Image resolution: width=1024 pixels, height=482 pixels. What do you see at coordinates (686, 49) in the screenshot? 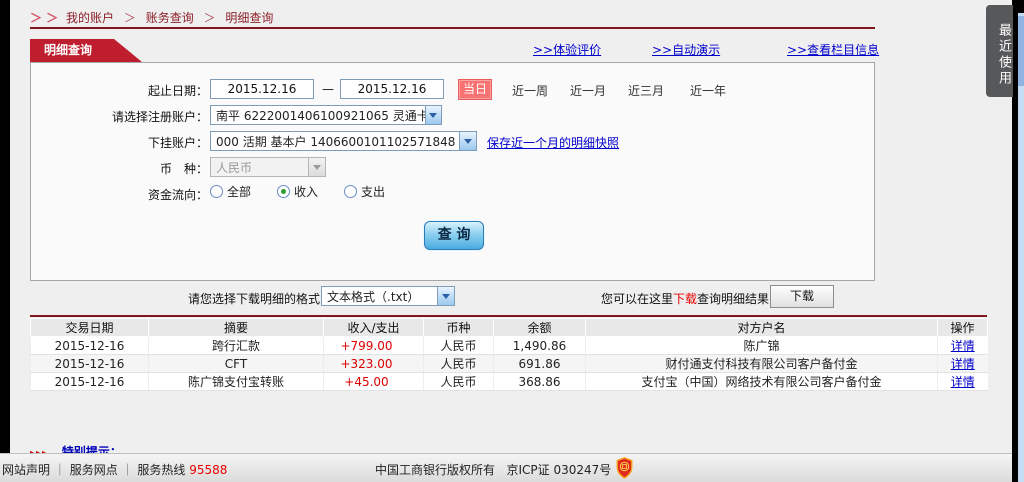
I see `auto-demo-link: >>自动演示` at bounding box center [686, 49].